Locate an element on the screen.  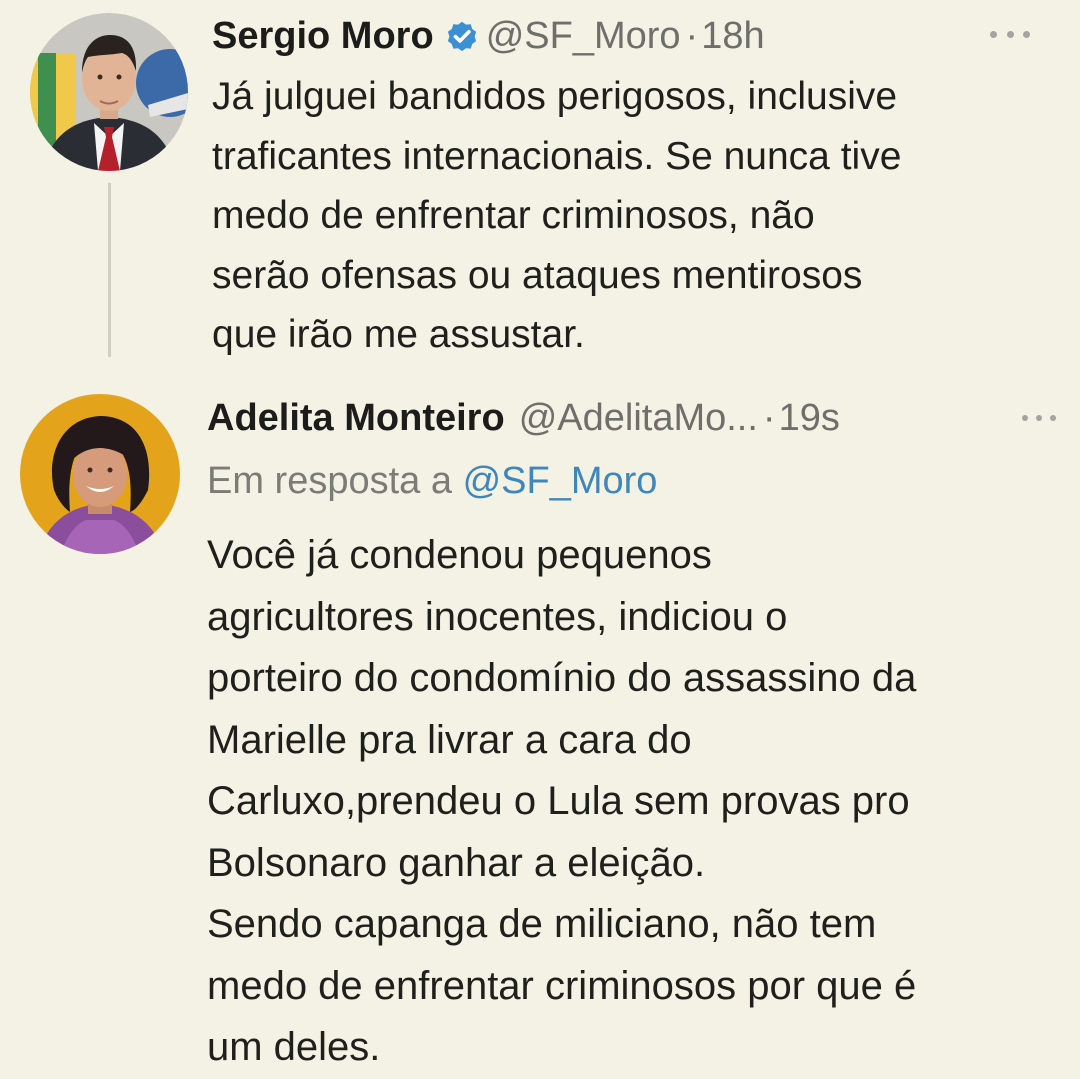
reply-mention-link: @SF_Moro is located at coordinates (560, 481).